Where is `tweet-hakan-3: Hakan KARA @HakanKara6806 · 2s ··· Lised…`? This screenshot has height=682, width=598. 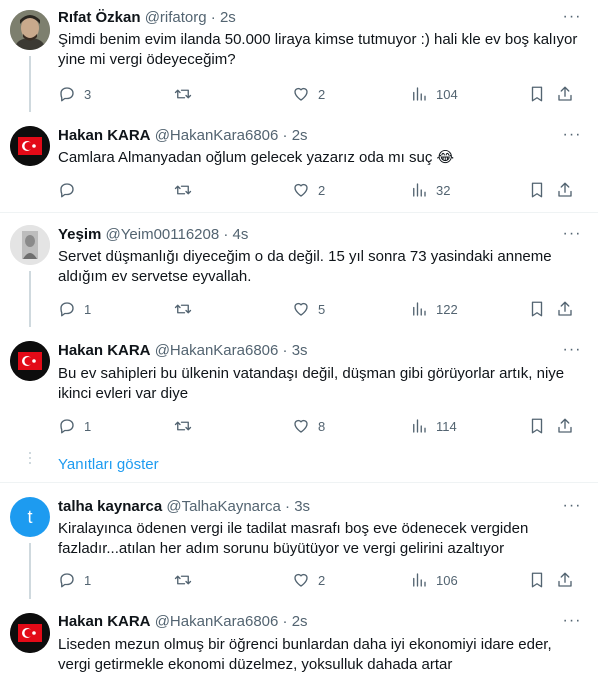
tweet-hakan-3: Hakan KARA @HakanKara6806 · 2s ··· Lised… is located at coordinates (299, 640).